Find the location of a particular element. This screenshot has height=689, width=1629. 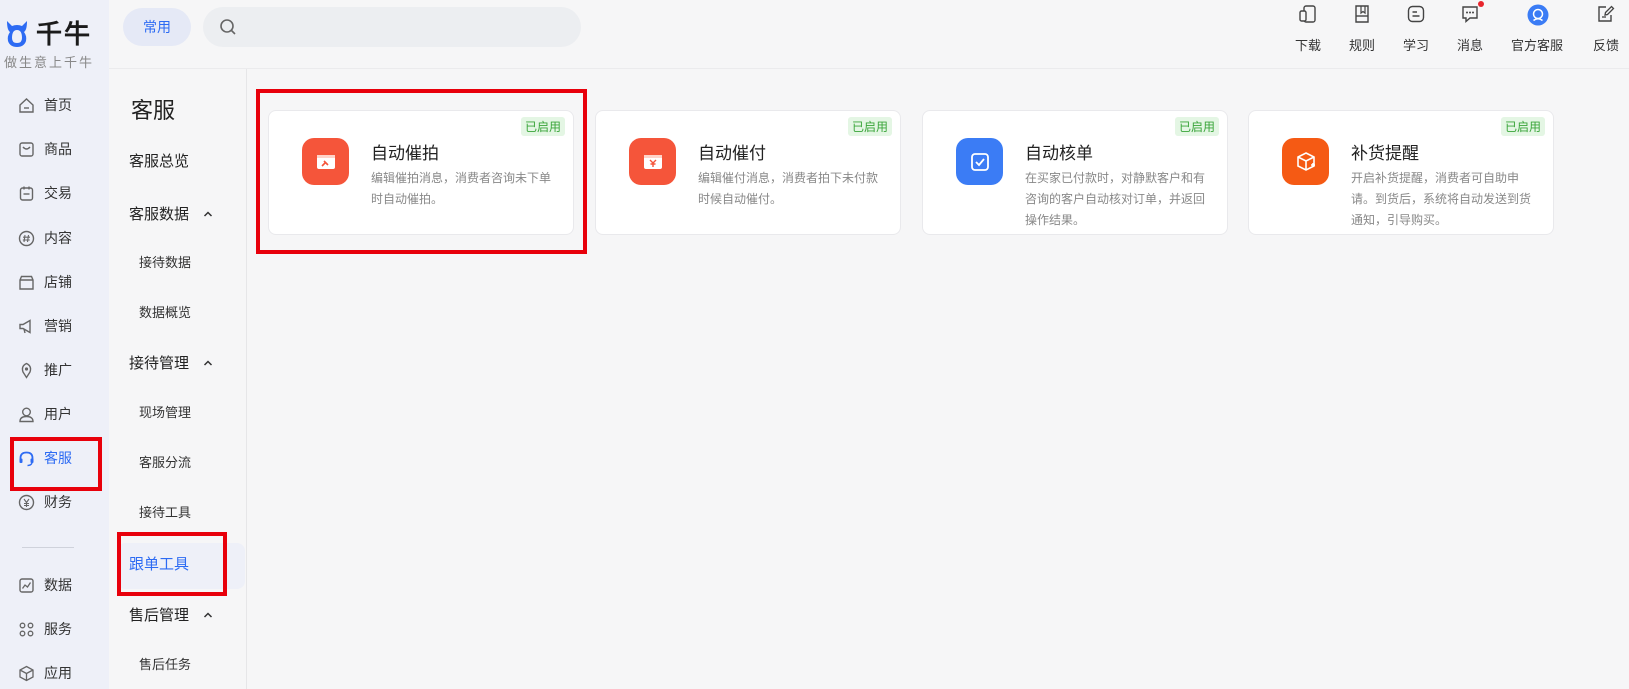

auto-remind-order-icon is located at coordinates (325, 161).